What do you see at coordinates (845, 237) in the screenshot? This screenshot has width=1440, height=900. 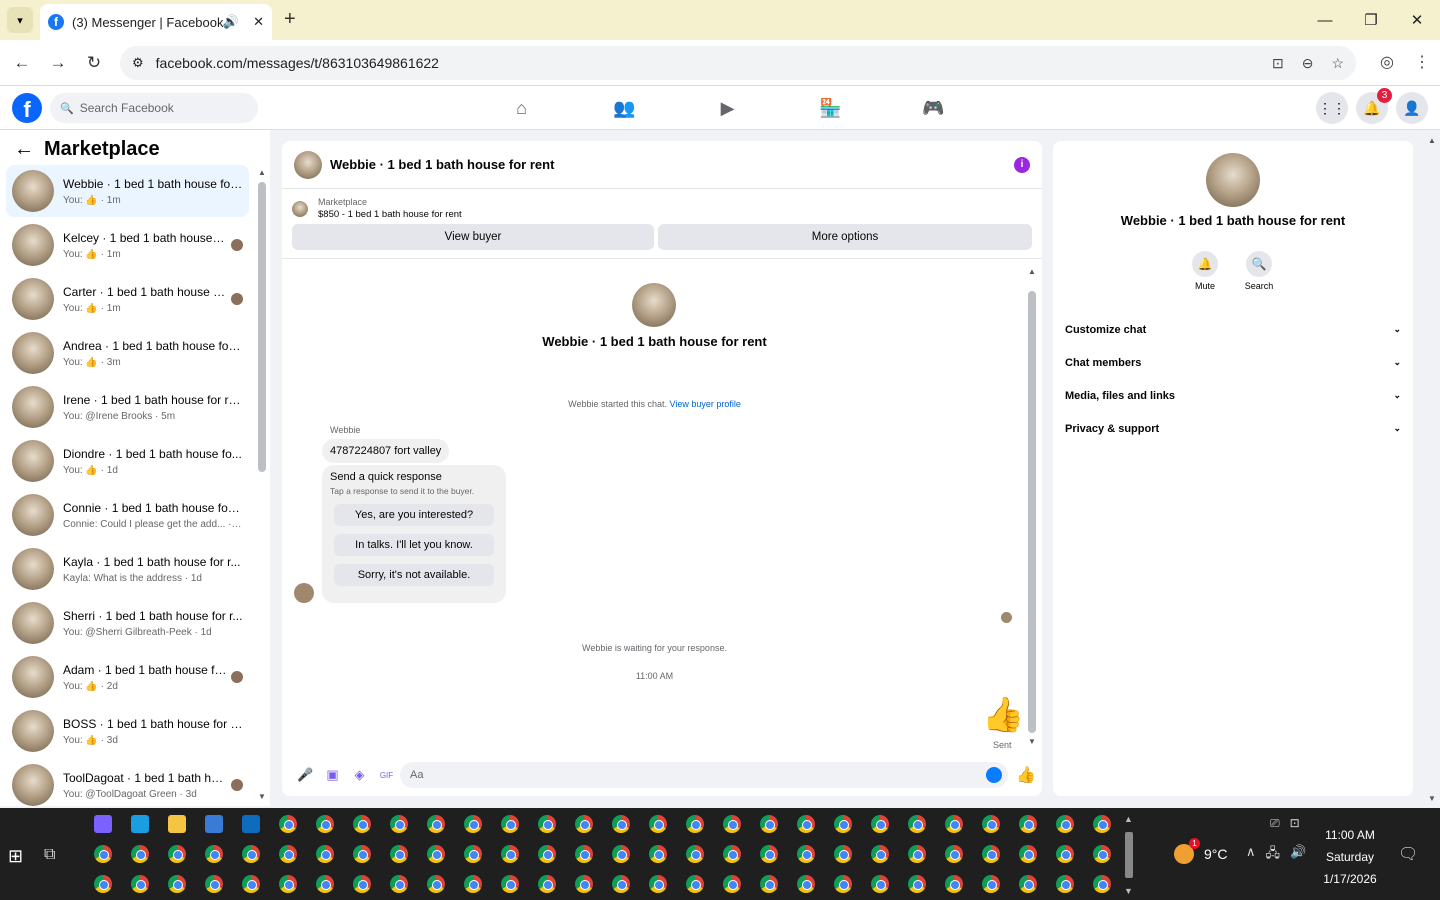 I see `more-options-button: More options` at bounding box center [845, 237].